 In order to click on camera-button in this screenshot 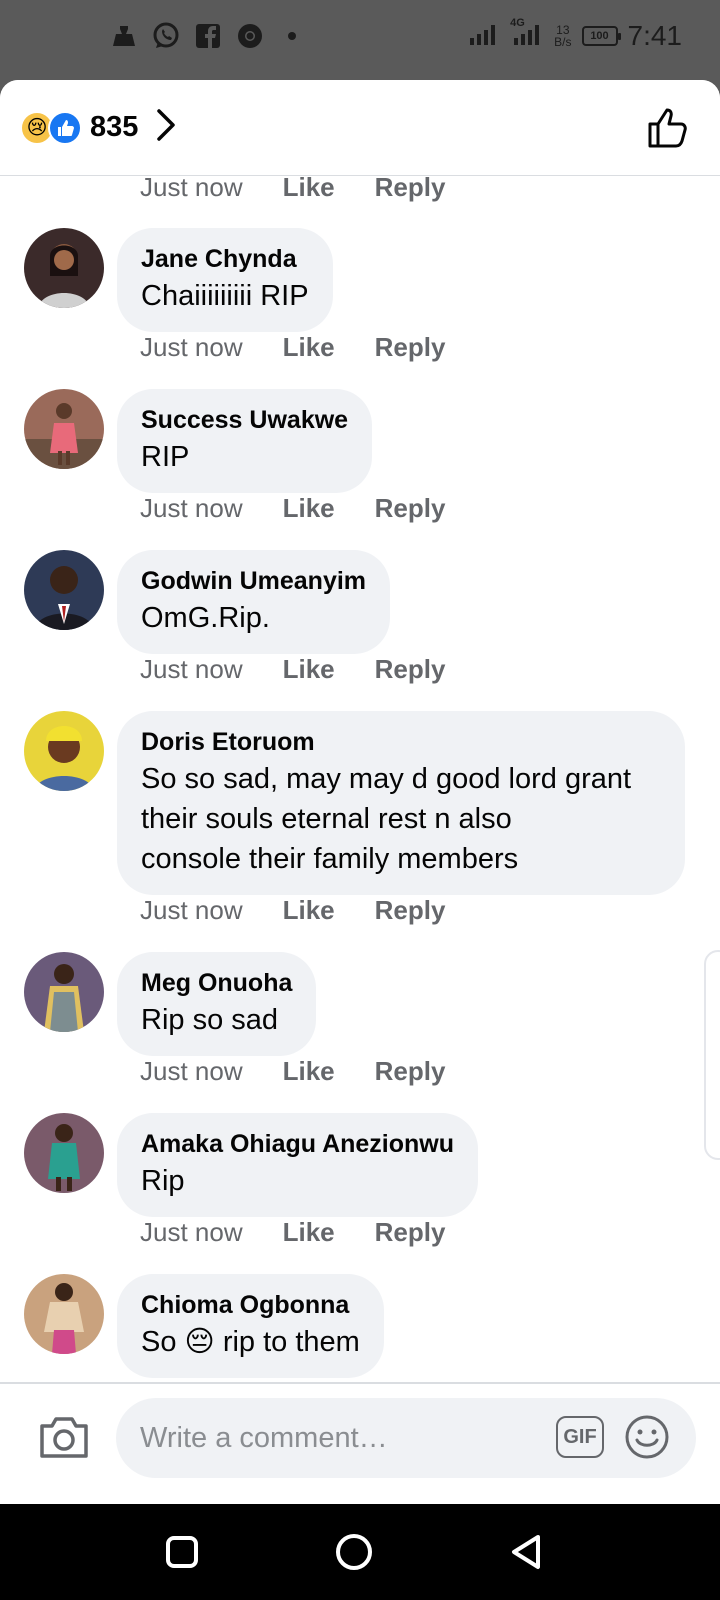, I will do `click(64, 1437)`.